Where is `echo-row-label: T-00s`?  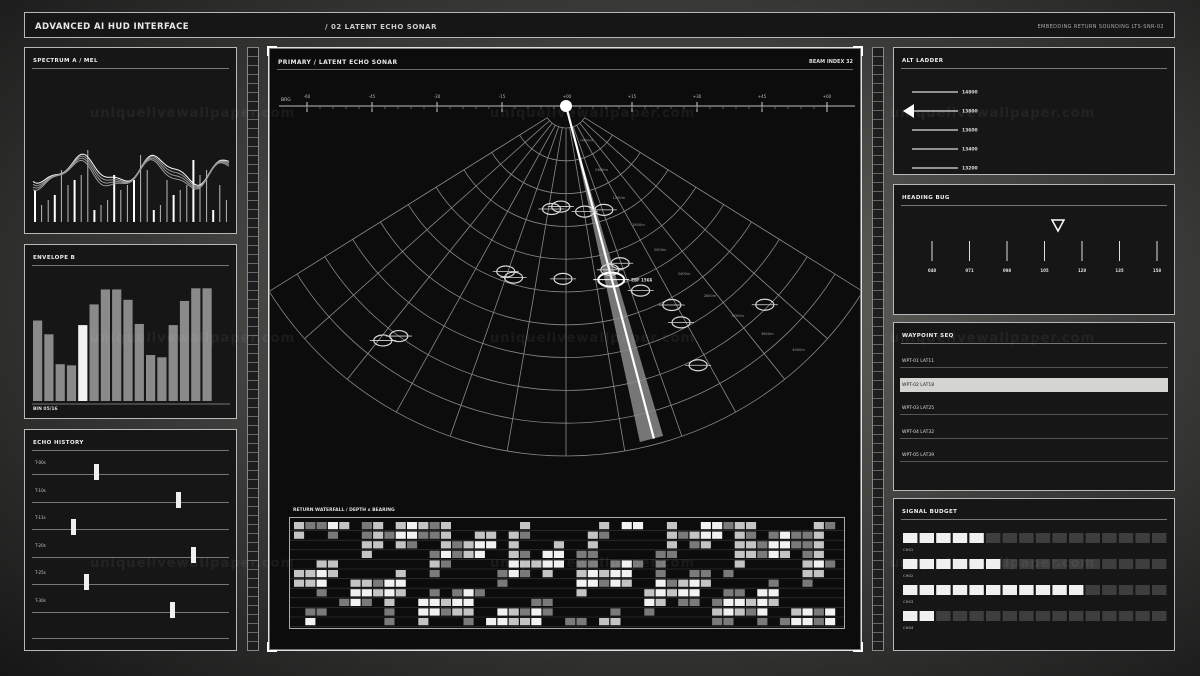
echo-row-label: T-00s is located at coordinates (40, 462).